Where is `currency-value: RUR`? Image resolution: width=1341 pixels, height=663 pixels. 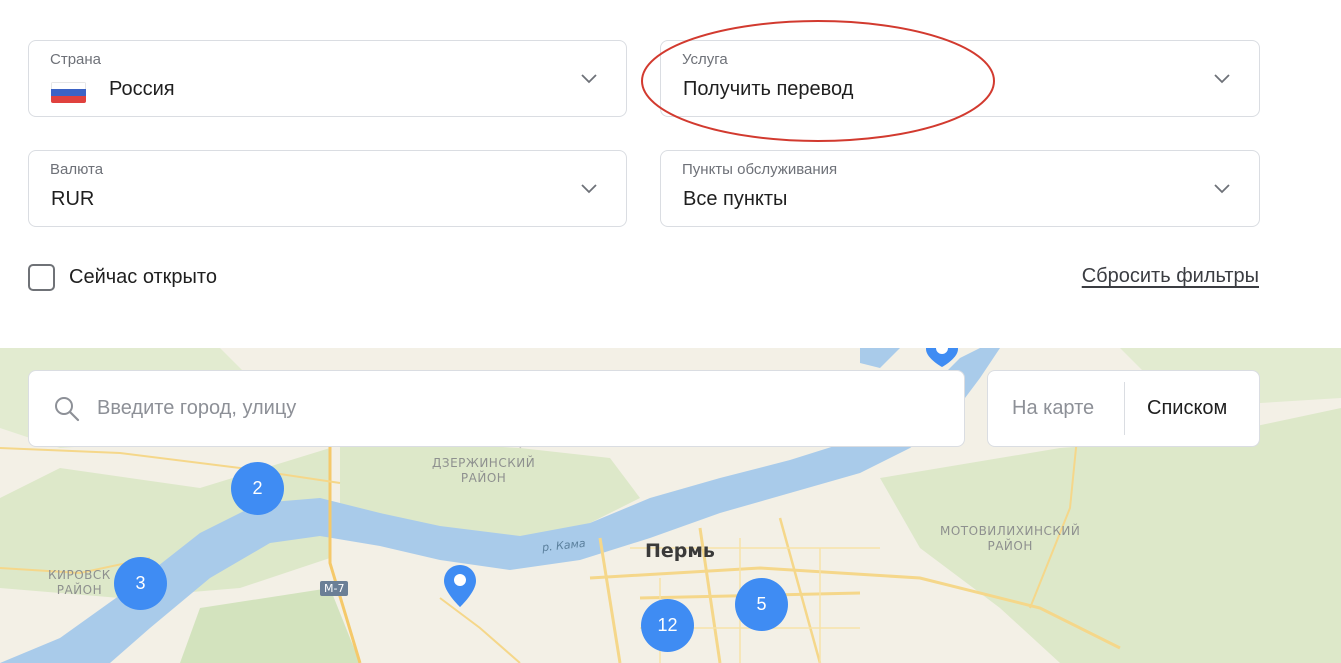 currency-value: RUR is located at coordinates (73, 199).